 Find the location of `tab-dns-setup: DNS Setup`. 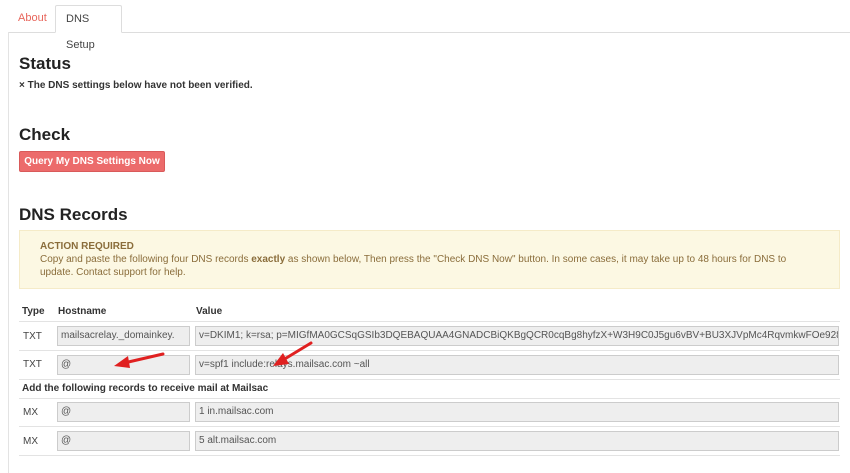

tab-dns-setup: DNS Setup is located at coordinates (88, 28).